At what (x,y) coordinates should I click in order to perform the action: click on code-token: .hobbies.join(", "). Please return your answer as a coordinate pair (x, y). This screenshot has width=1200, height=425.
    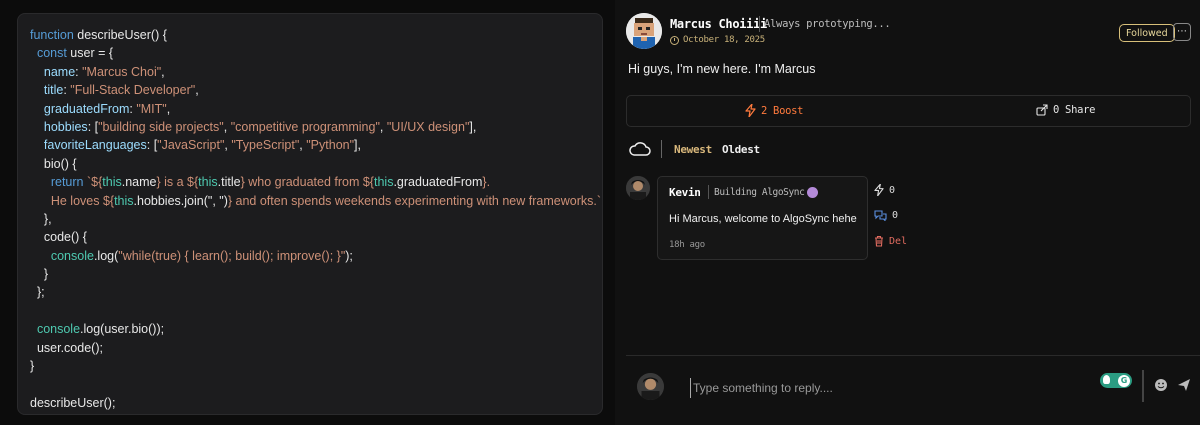
    Looking at the image, I should click on (180, 200).